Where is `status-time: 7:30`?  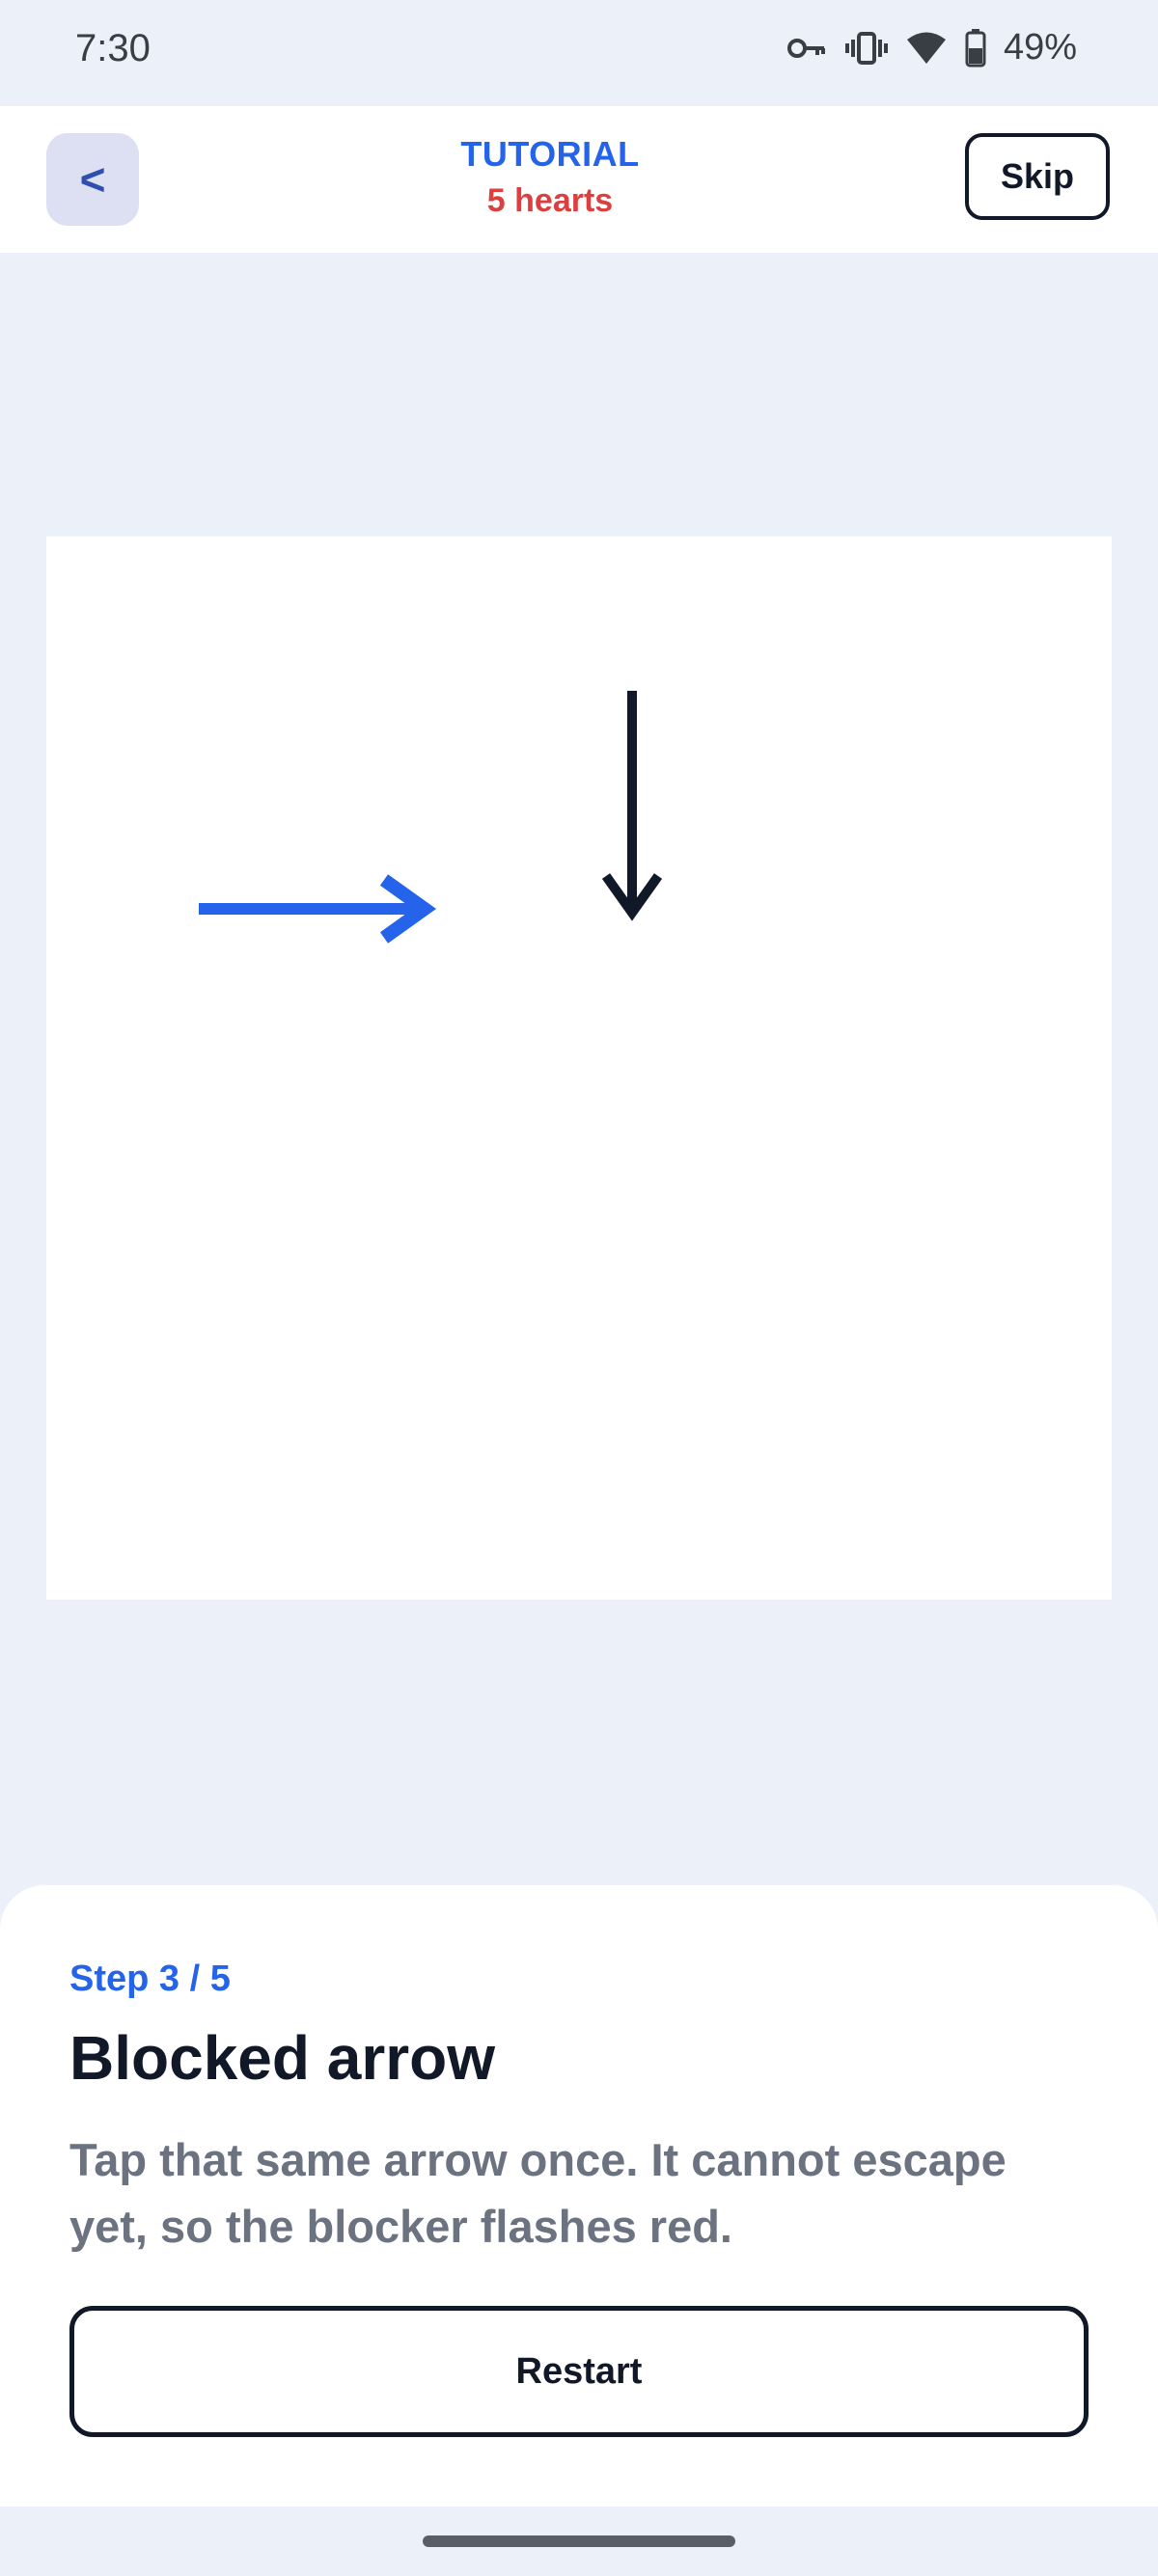 status-time: 7:30 is located at coordinates (113, 48).